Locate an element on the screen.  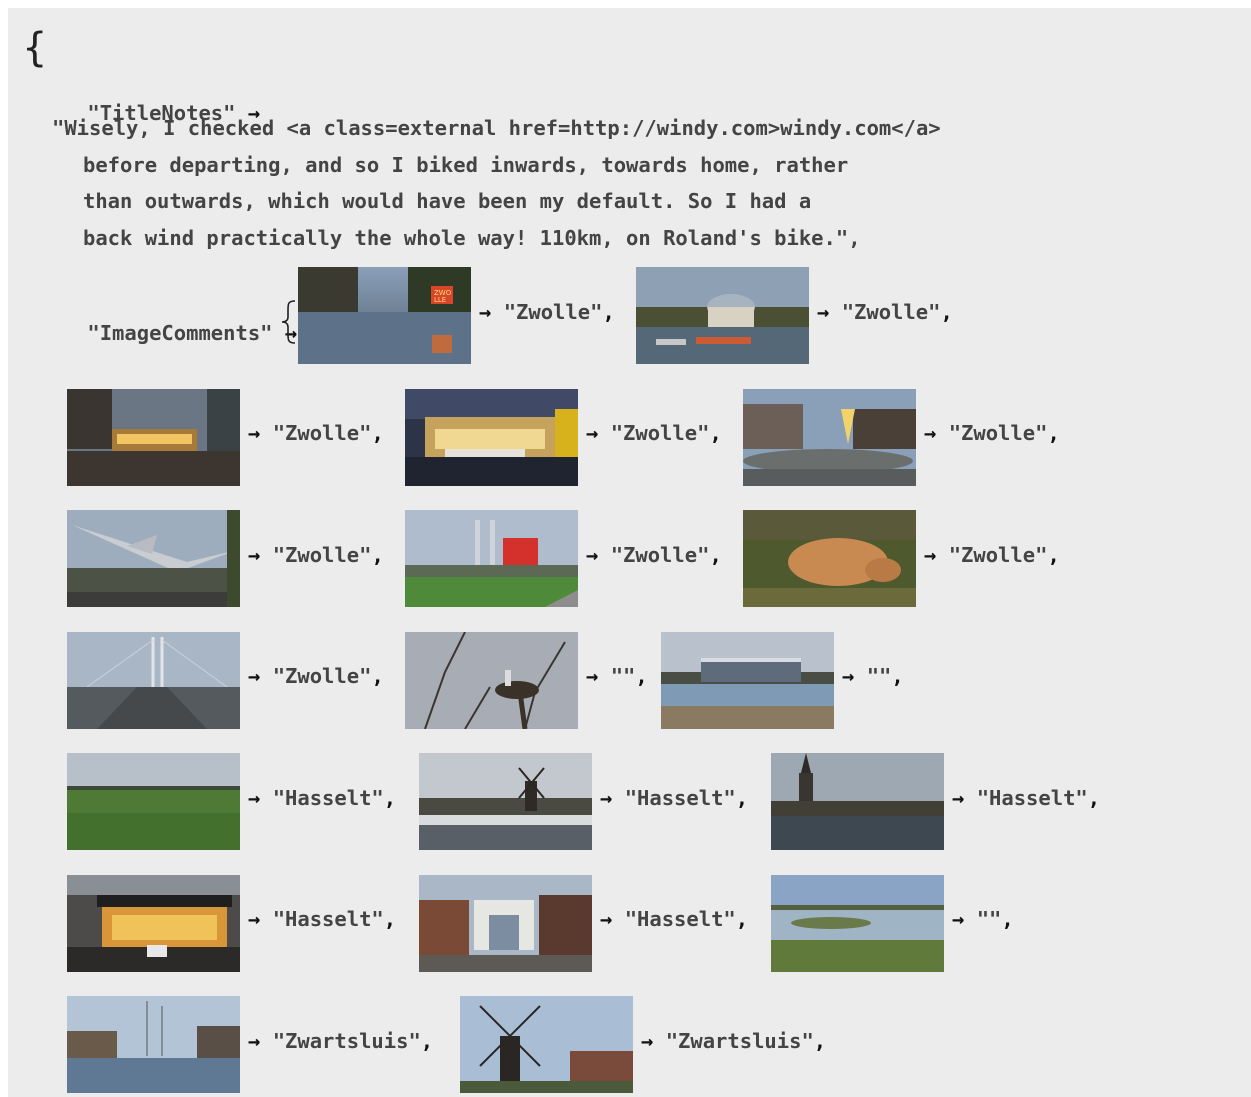
harbor-boats-photo is located at coordinates (153, 1044).